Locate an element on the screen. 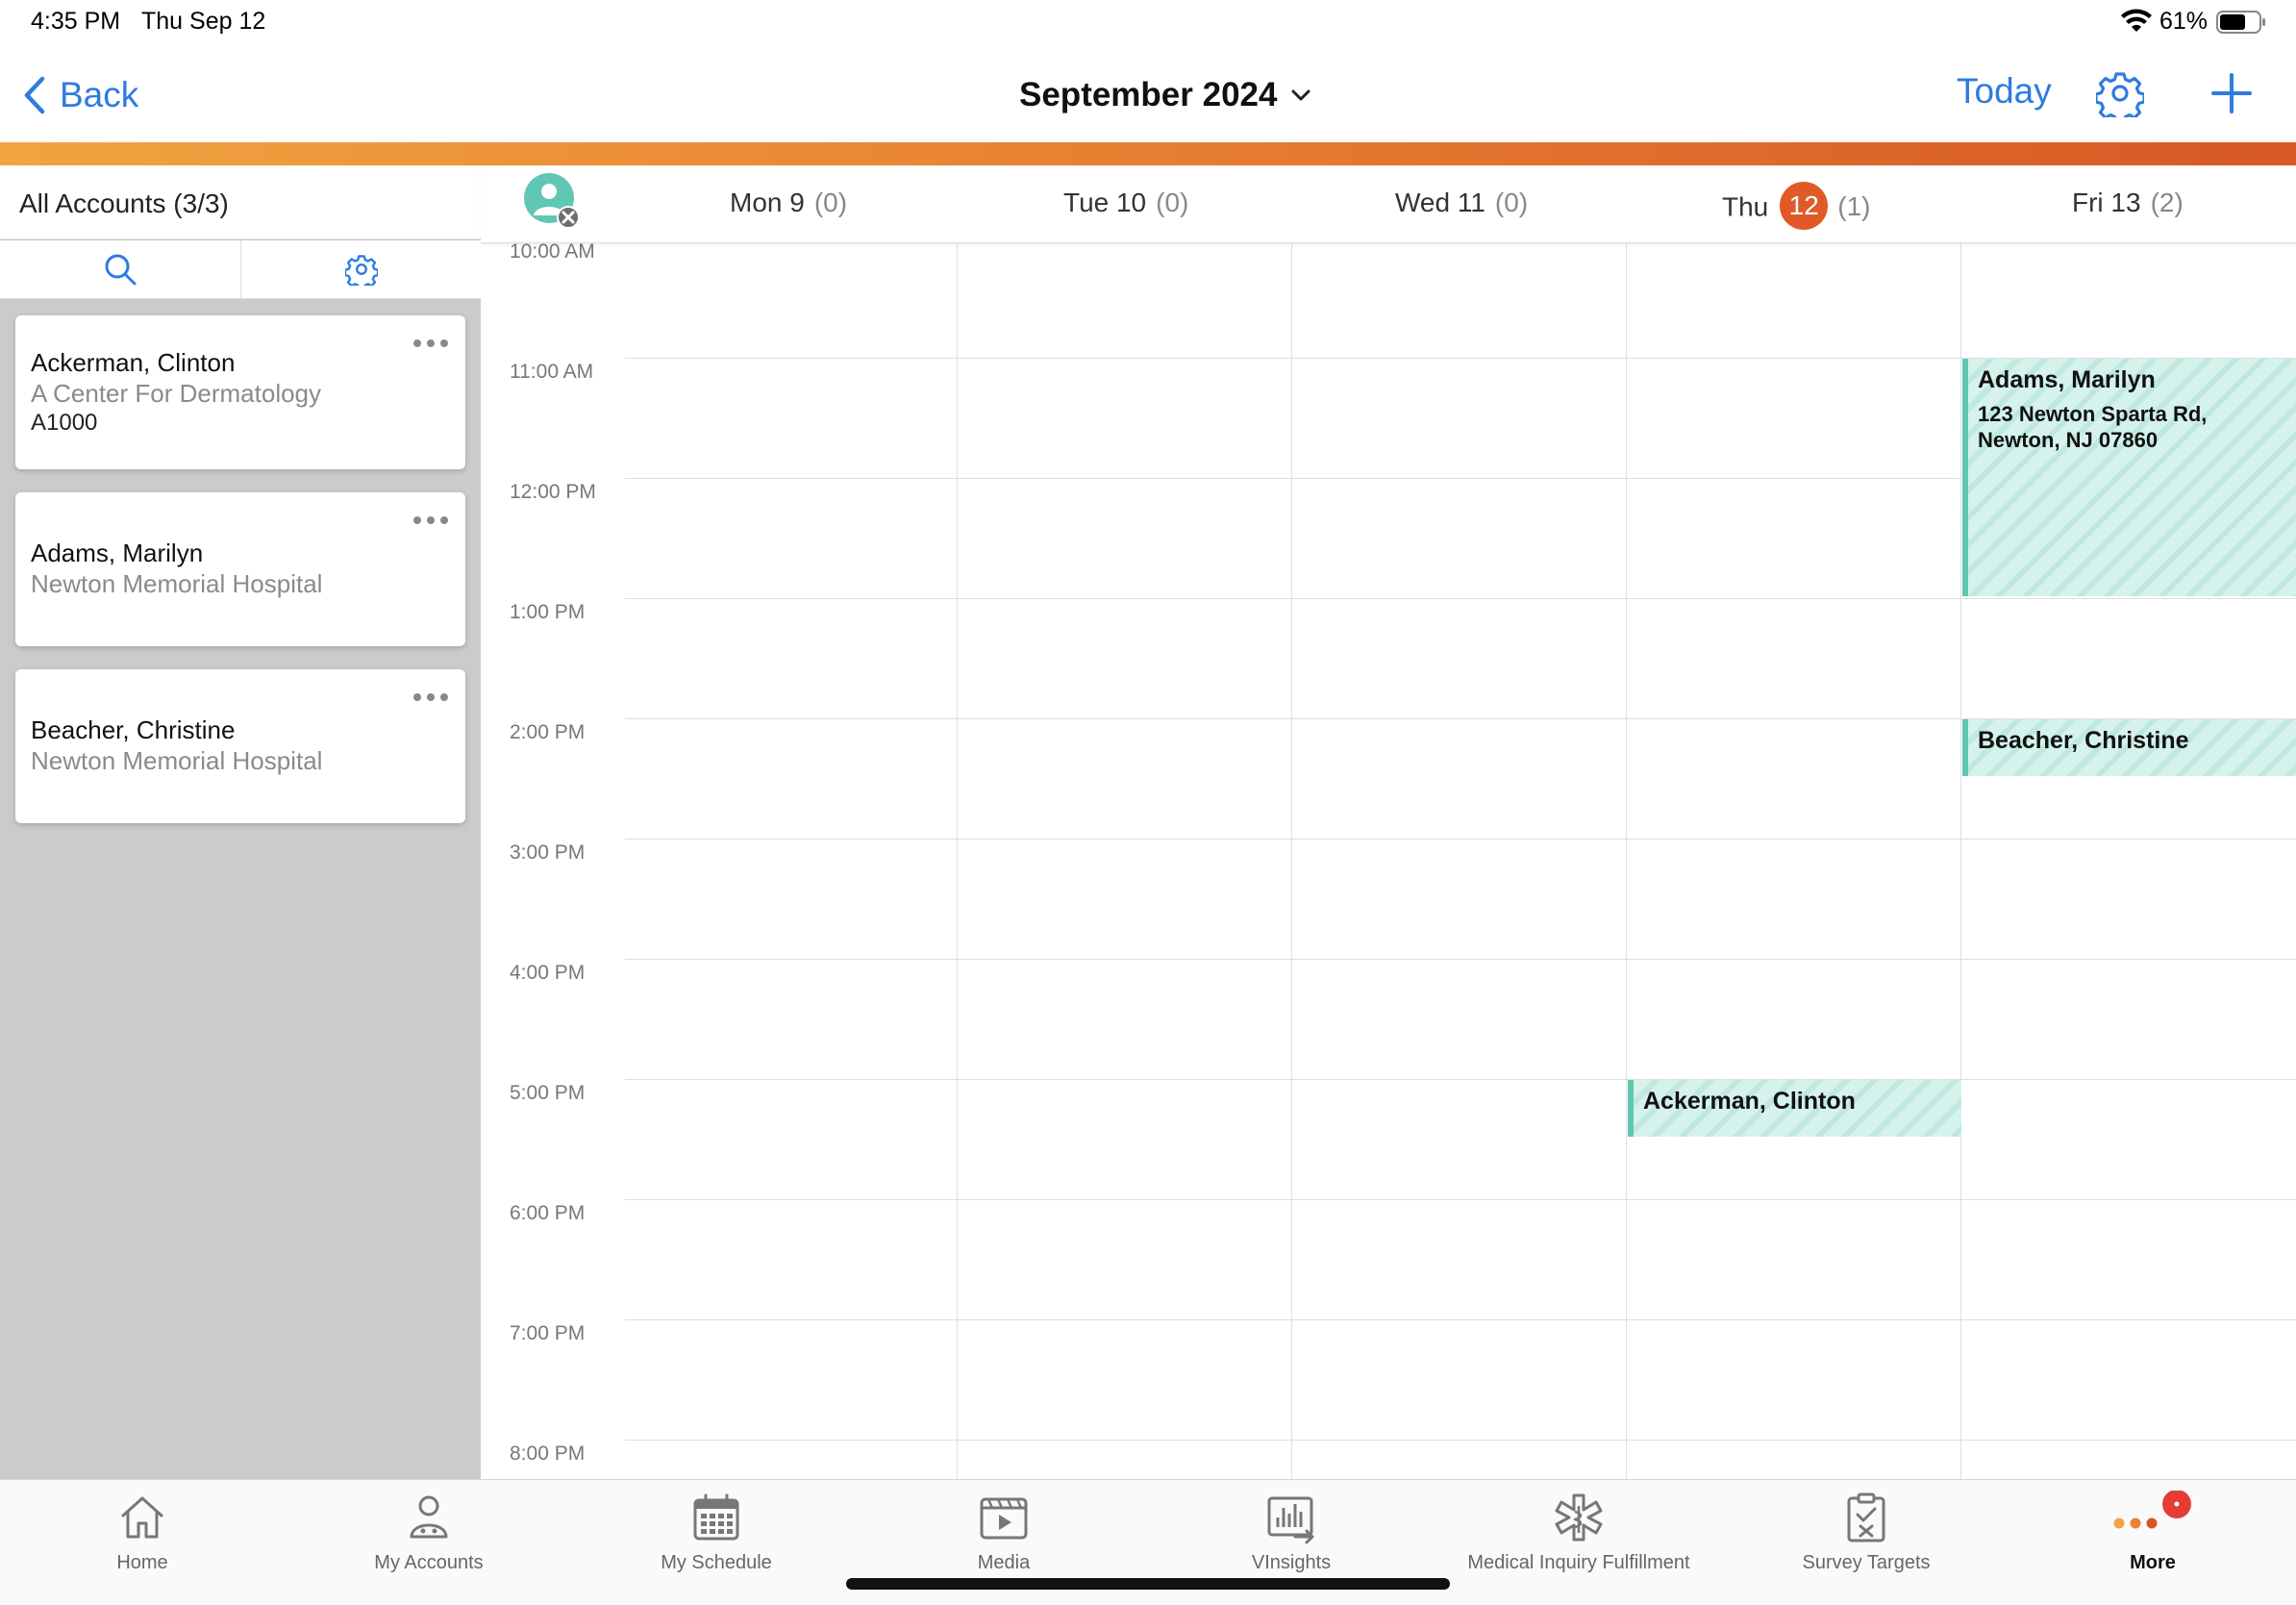  month-title: September 2024 is located at coordinates (1148, 94).